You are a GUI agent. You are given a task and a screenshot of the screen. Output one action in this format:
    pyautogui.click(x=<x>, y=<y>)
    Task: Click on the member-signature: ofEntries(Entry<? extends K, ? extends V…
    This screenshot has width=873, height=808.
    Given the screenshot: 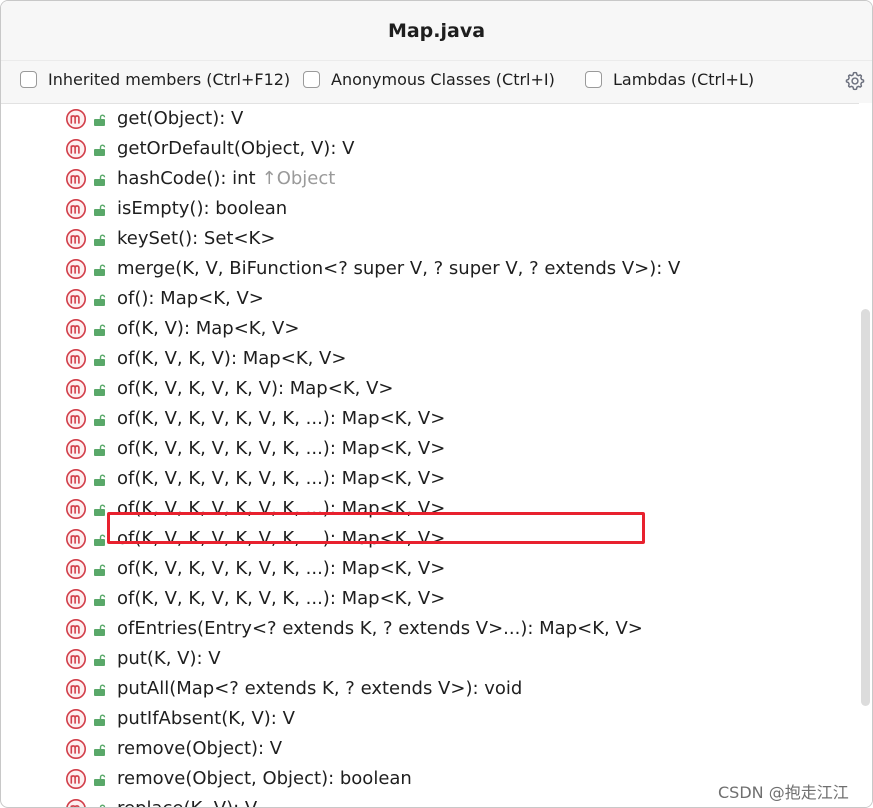 What is the action you would take?
    pyautogui.click(x=380, y=628)
    